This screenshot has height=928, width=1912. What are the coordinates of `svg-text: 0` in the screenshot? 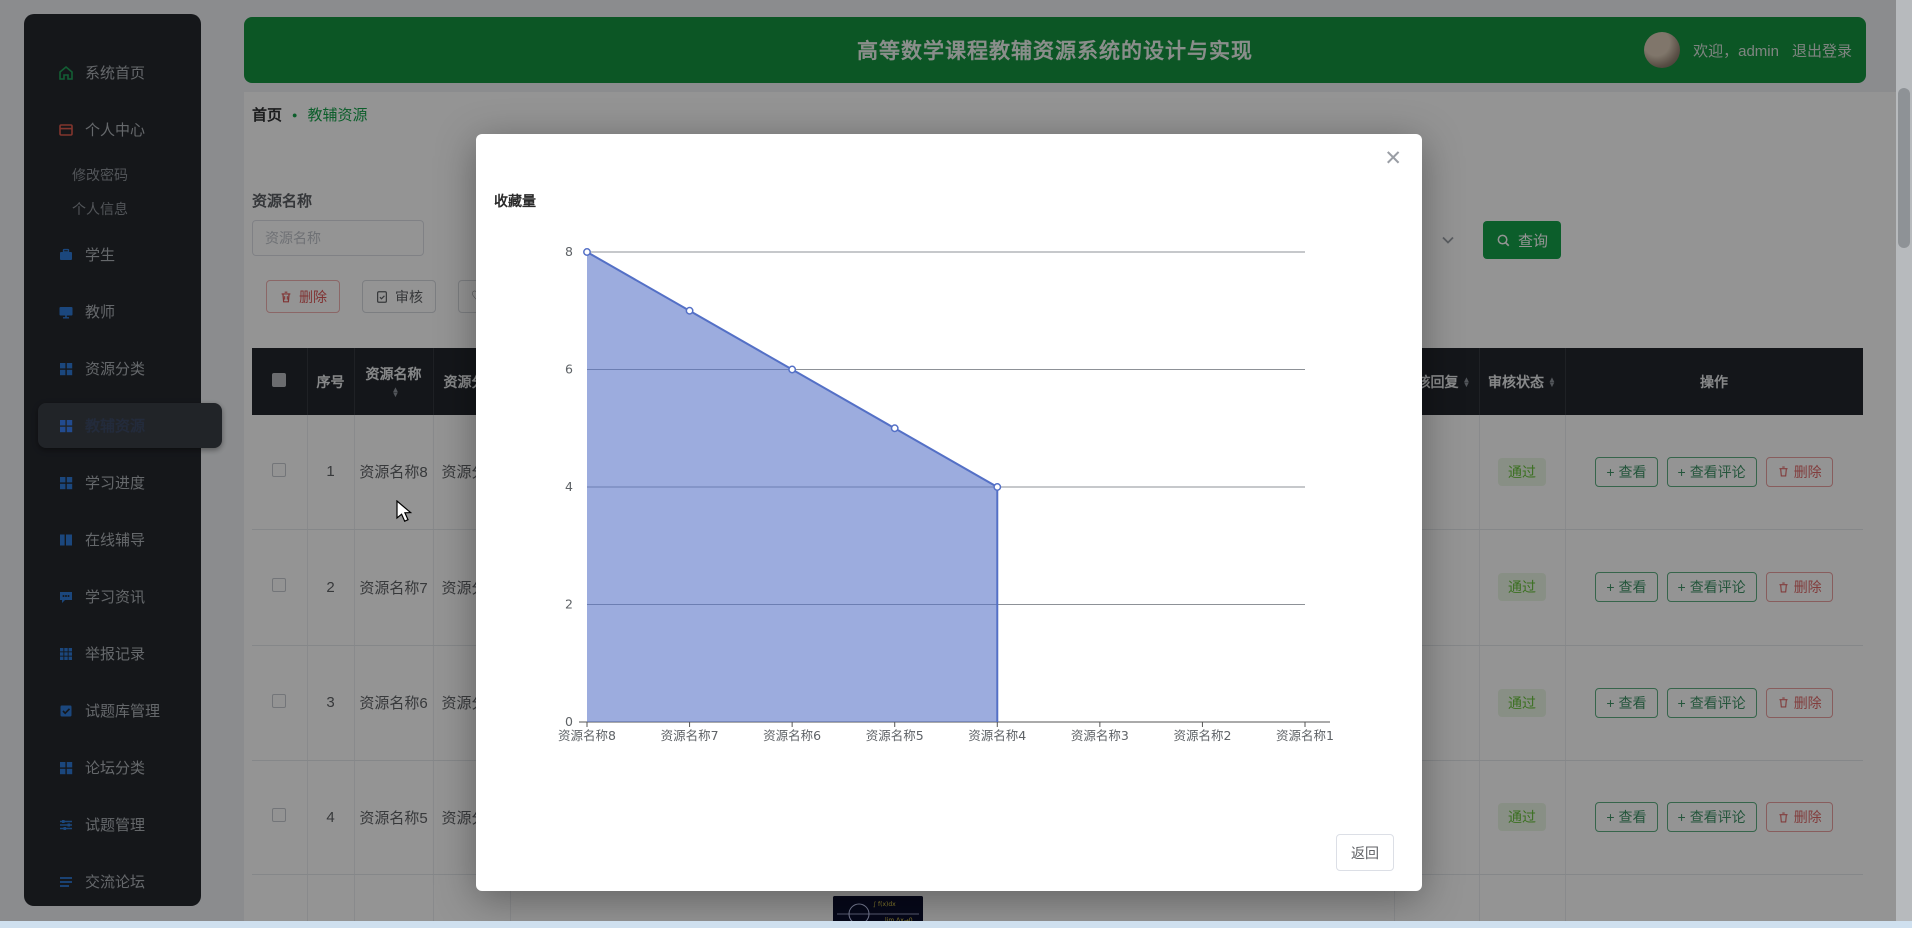 It's located at (569, 721).